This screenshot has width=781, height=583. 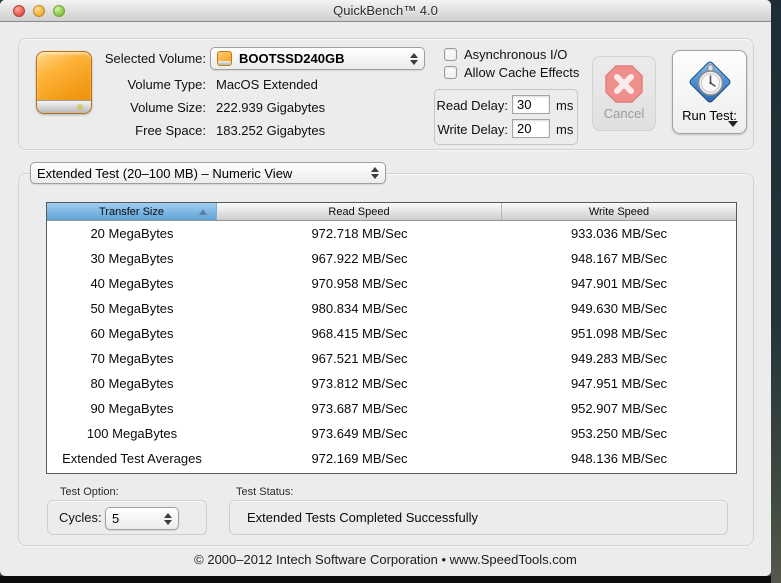 I want to click on free-space-value: 183.252 Gigabytes, so click(x=271, y=130).